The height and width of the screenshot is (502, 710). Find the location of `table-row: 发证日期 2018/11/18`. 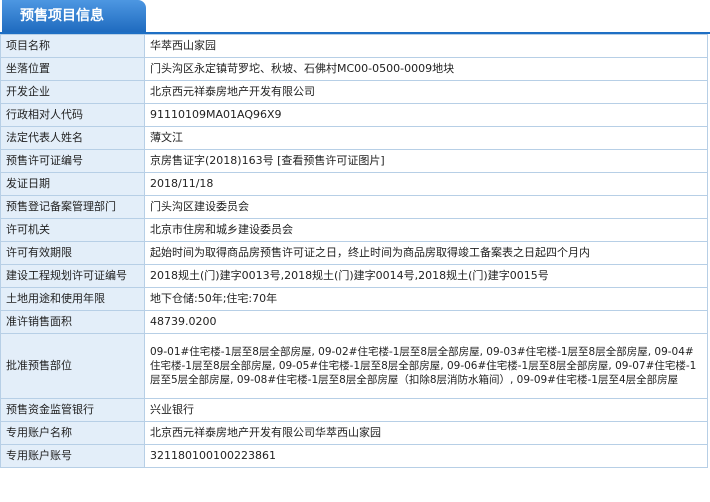

table-row: 发证日期 2018/11/18 is located at coordinates (354, 184).